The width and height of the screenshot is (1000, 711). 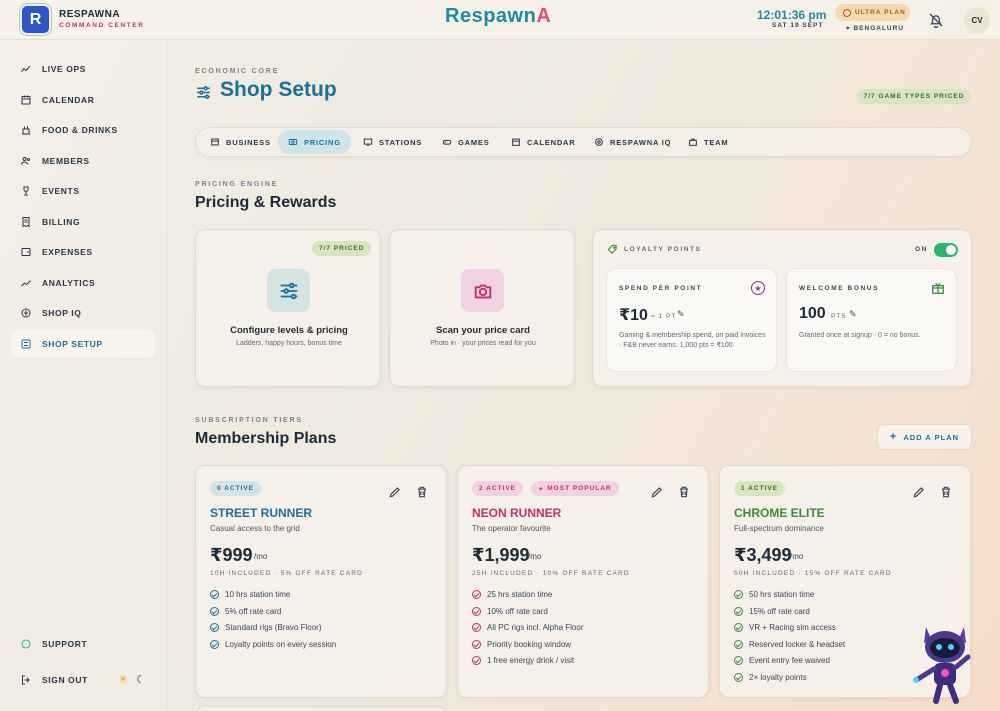 I want to click on avatar: CV, so click(x=977, y=20).